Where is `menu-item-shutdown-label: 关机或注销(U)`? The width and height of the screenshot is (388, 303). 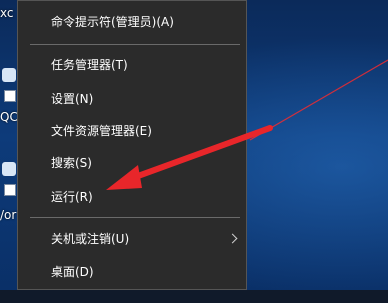
menu-item-shutdown-label: 关机或注销(U) is located at coordinates (90, 239).